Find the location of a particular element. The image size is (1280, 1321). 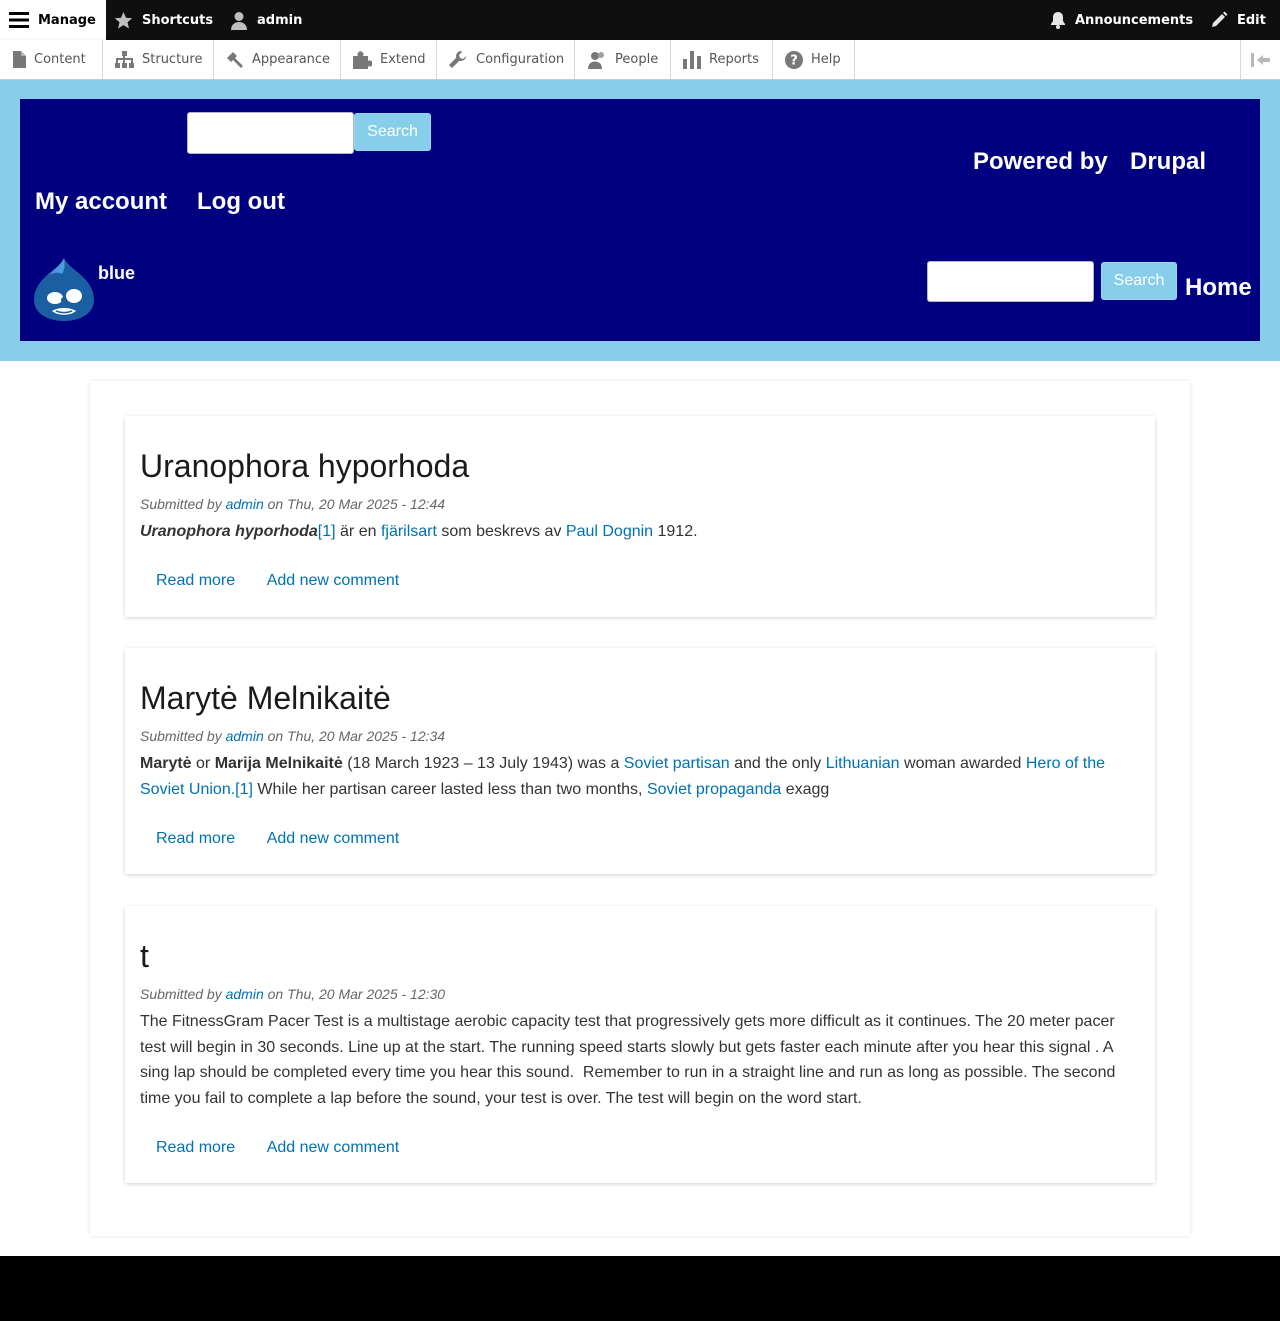

meta-date: on Thu, 20 Mar 2025 - 12:30 is located at coordinates (356, 994).